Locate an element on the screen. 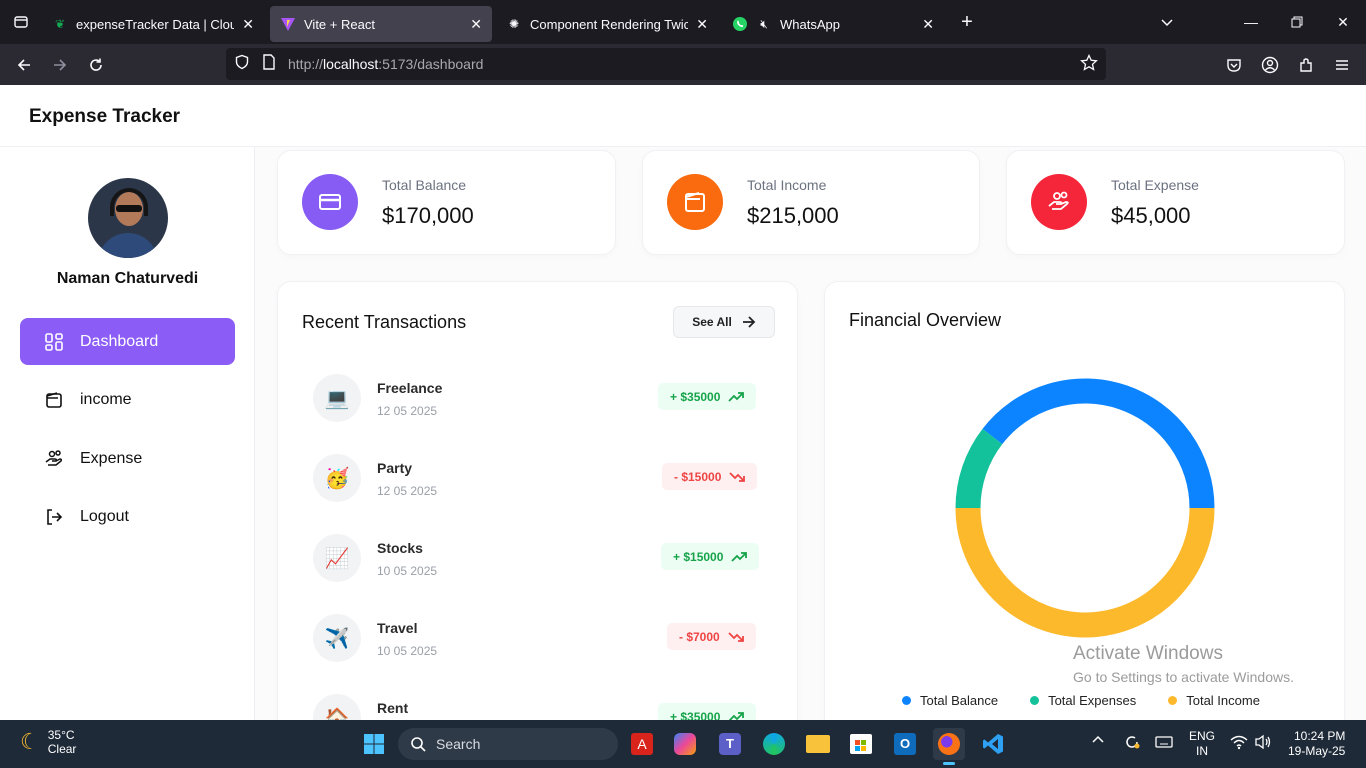  shield-icon is located at coordinates (242, 64).